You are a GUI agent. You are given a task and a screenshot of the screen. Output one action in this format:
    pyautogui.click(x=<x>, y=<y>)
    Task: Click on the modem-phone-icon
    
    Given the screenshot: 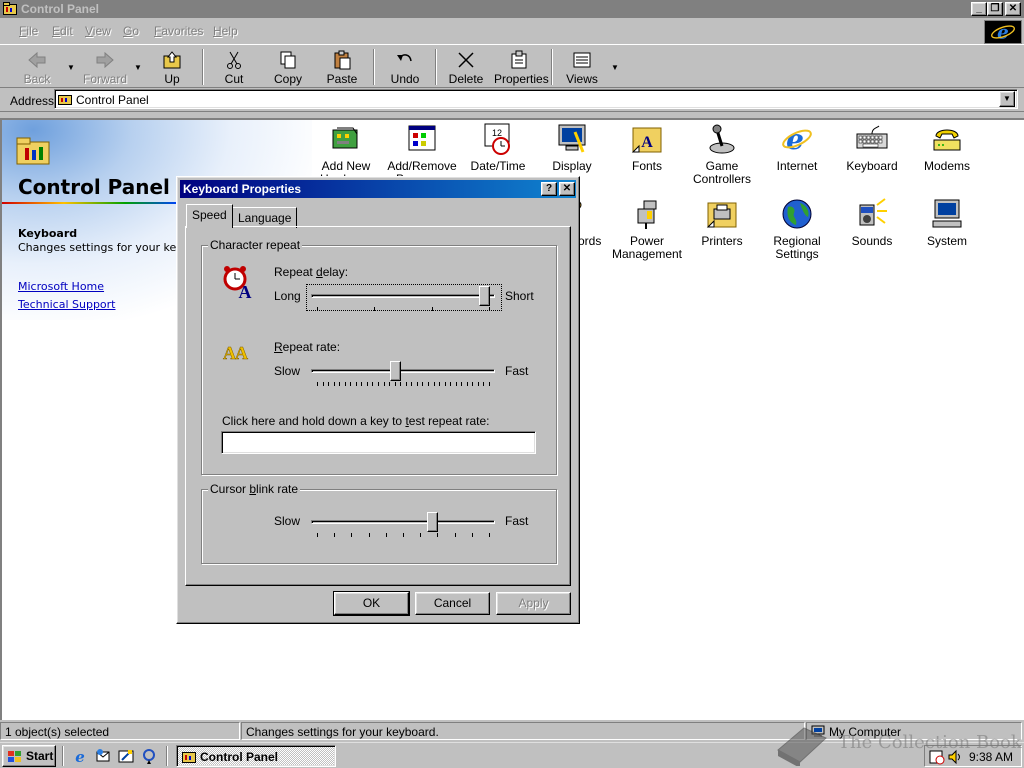 What is the action you would take?
    pyautogui.click(x=947, y=140)
    